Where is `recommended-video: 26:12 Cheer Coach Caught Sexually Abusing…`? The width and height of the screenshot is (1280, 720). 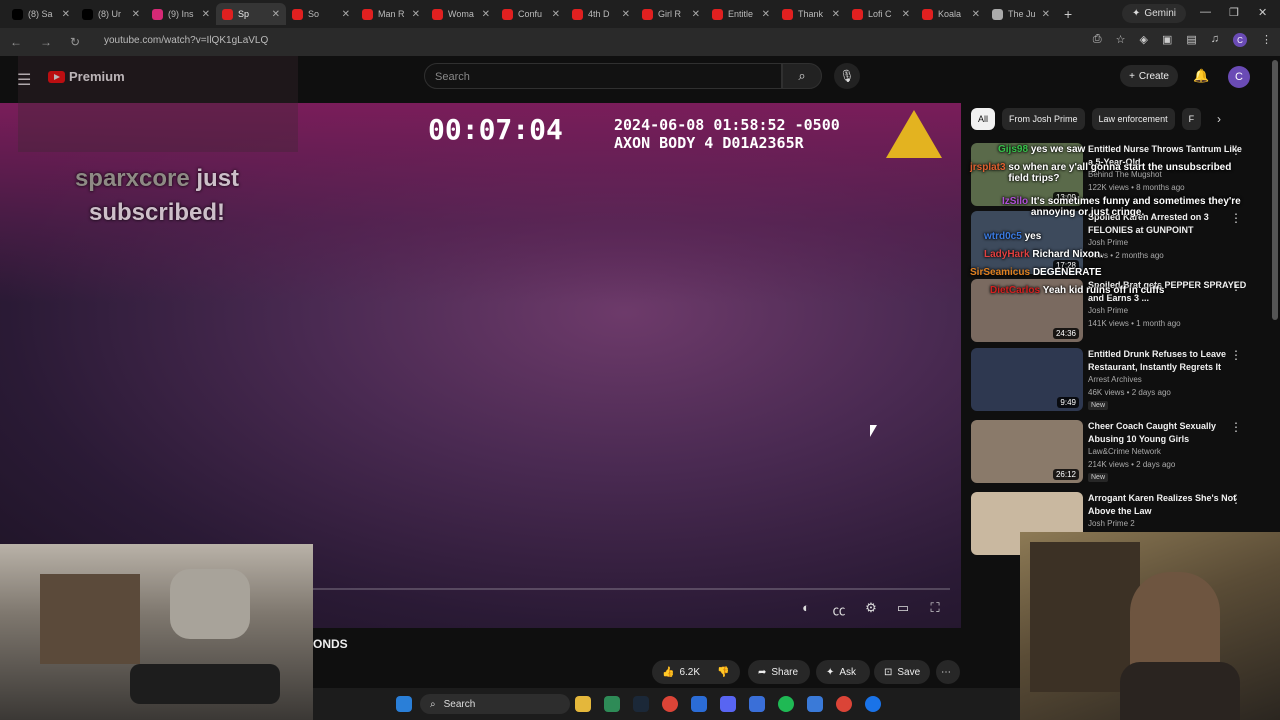
recommended-video: 26:12 Cheer Coach Caught Sexually Abusing… is located at coordinates (1116, 453).